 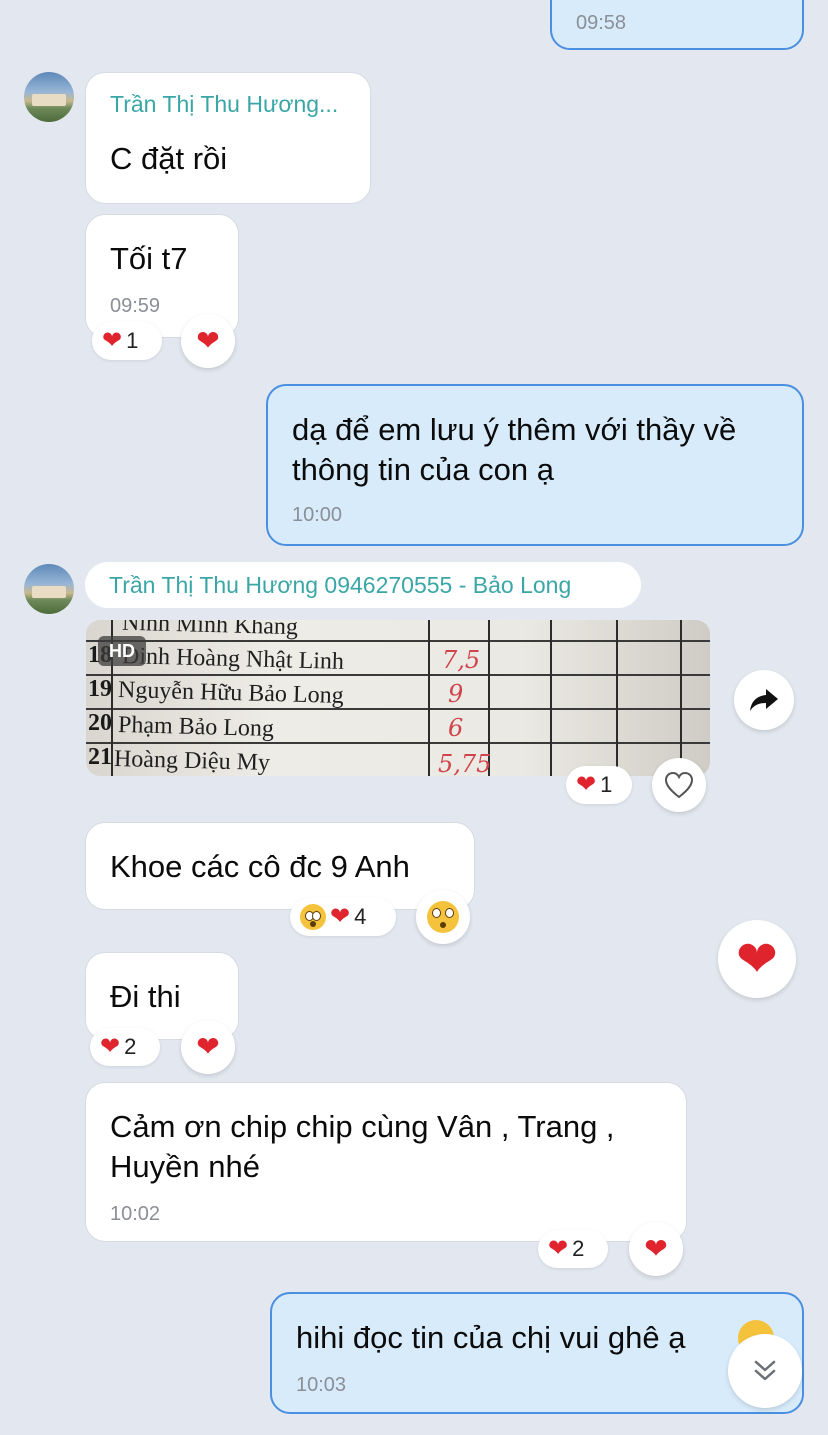 I want to click on sheet-score: 9, so click(x=456, y=694).